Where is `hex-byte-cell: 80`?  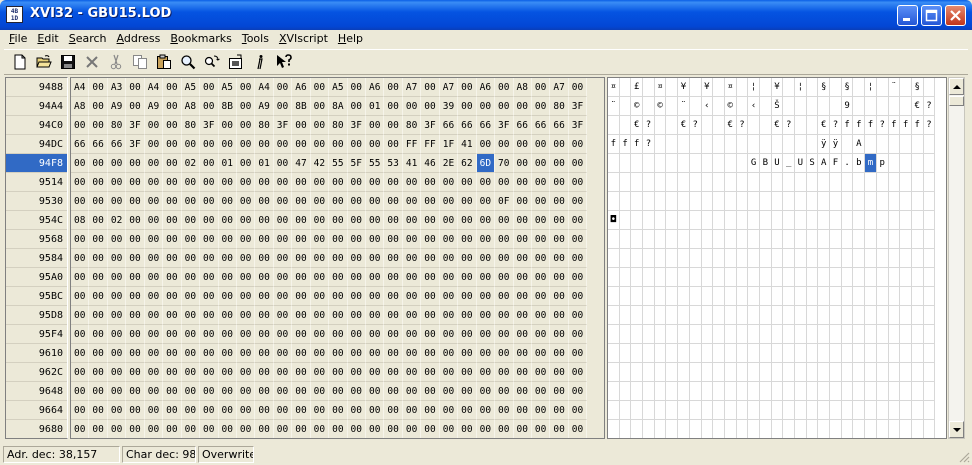
hex-byte-cell: 80 is located at coordinates (559, 106).